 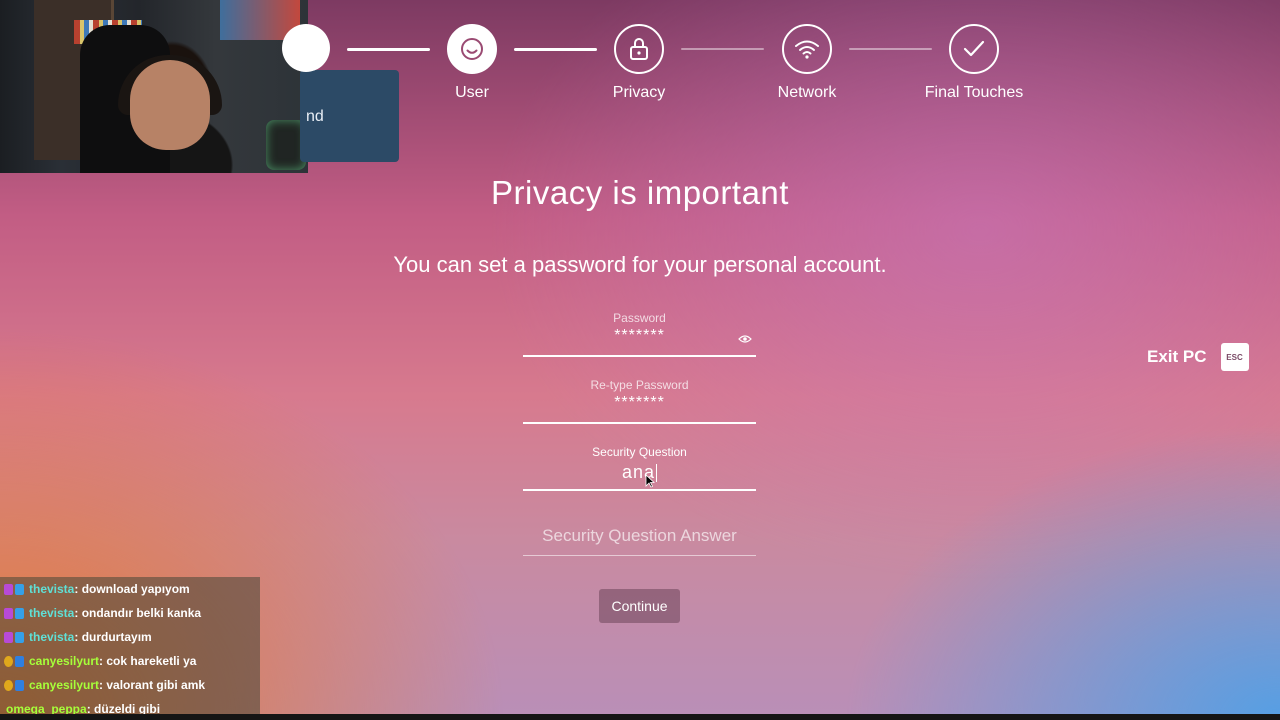 I want to click on wifi-icon, so click(x=807, y=49).